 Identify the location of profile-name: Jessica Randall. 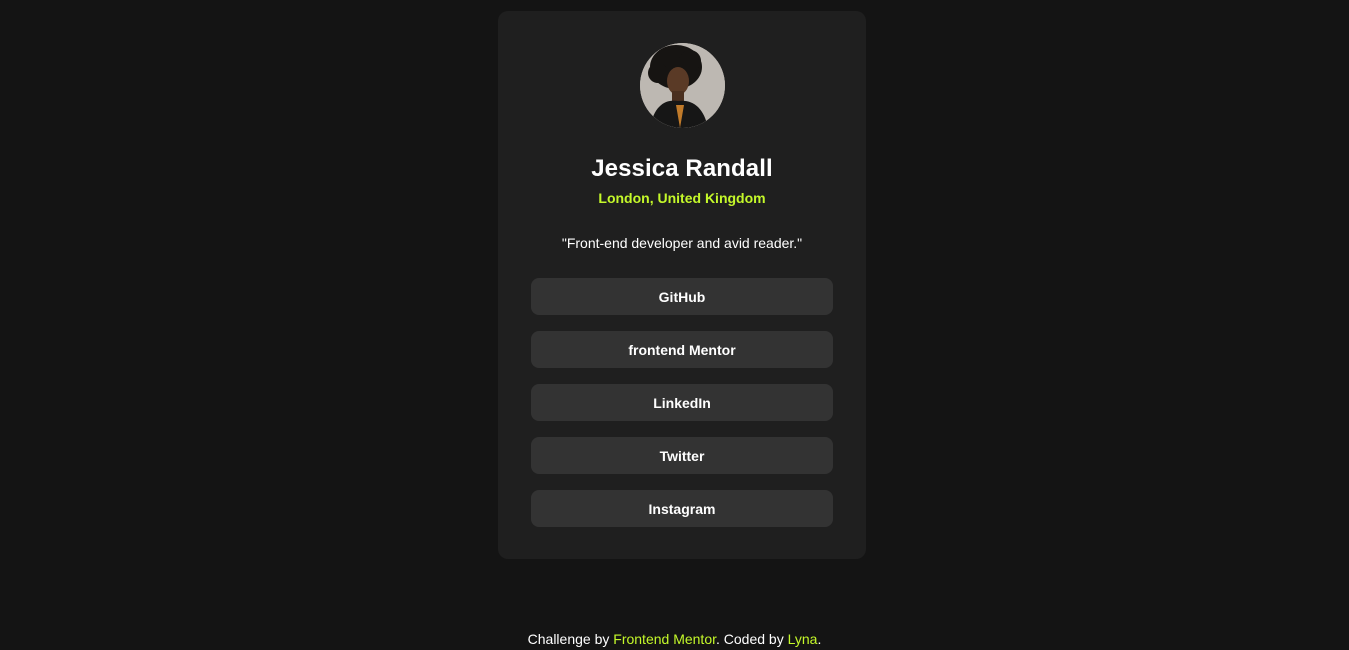
(682, 168).